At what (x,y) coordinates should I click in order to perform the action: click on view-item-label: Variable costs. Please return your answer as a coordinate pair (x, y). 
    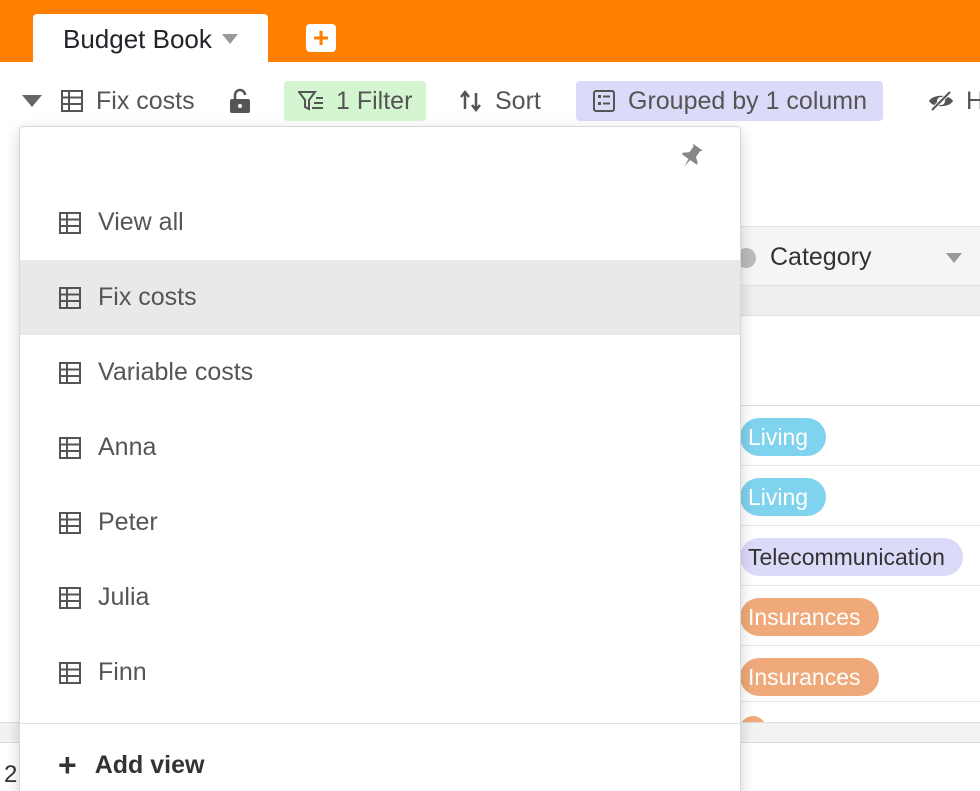
    Looking at the image, I should click on (176, 372).